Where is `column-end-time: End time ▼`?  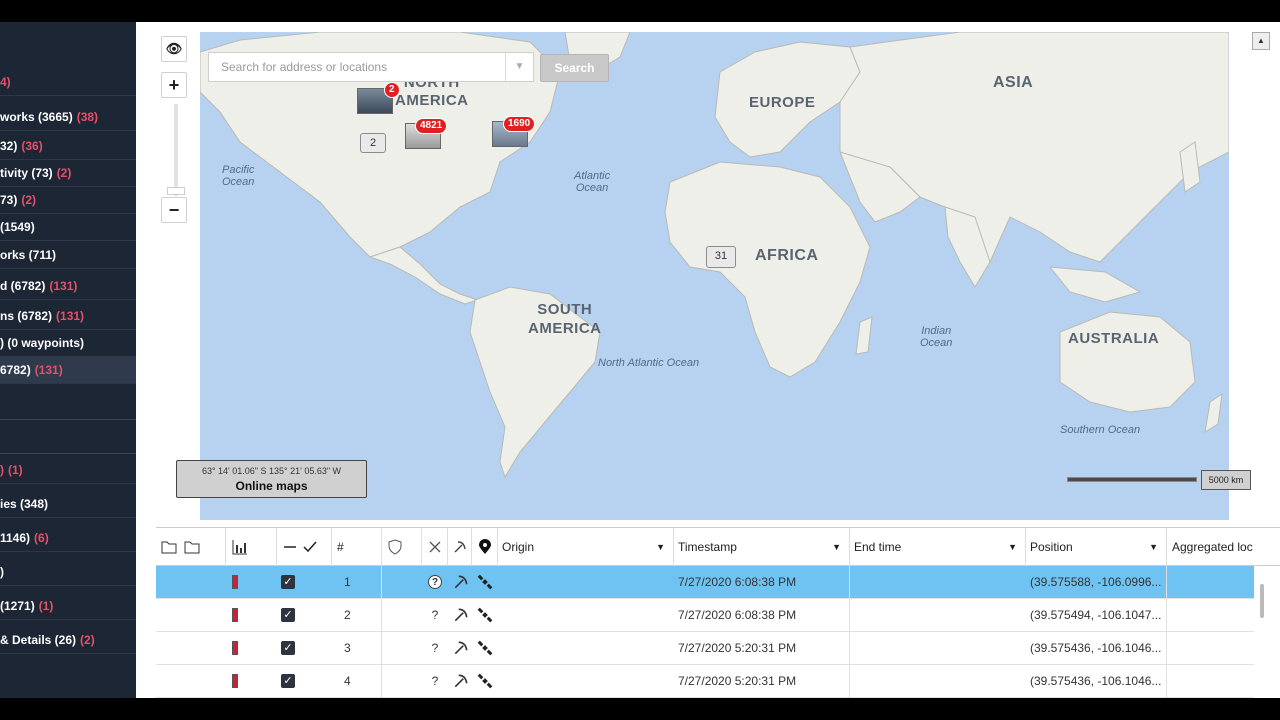 column-end-time: End time ▼ is located at coordinates (938, 547).